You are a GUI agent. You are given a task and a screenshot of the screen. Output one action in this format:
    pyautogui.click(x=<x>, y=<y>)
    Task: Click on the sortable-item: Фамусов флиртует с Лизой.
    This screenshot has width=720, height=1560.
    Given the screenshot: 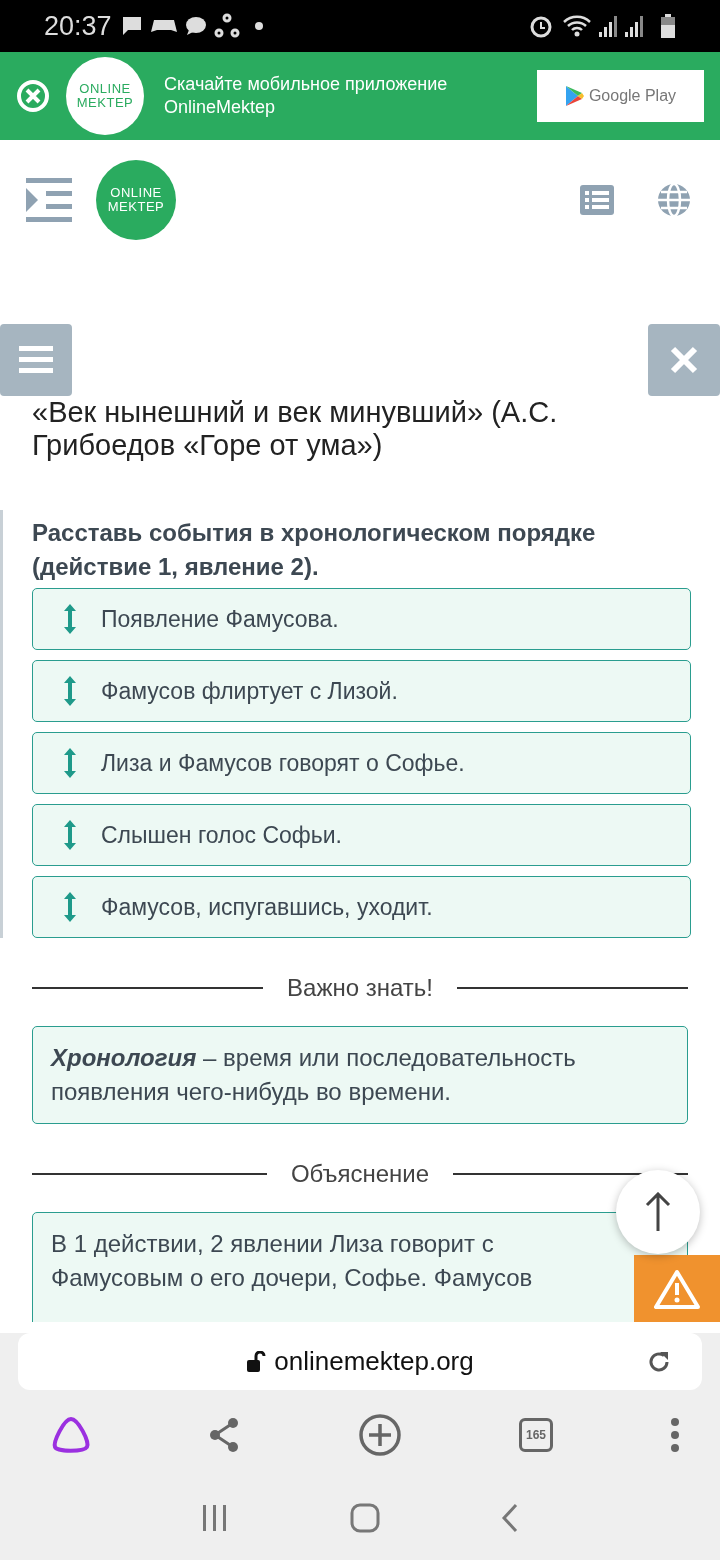 What is the action you would take?
    pyautogui.click(x=361, y=691)
    